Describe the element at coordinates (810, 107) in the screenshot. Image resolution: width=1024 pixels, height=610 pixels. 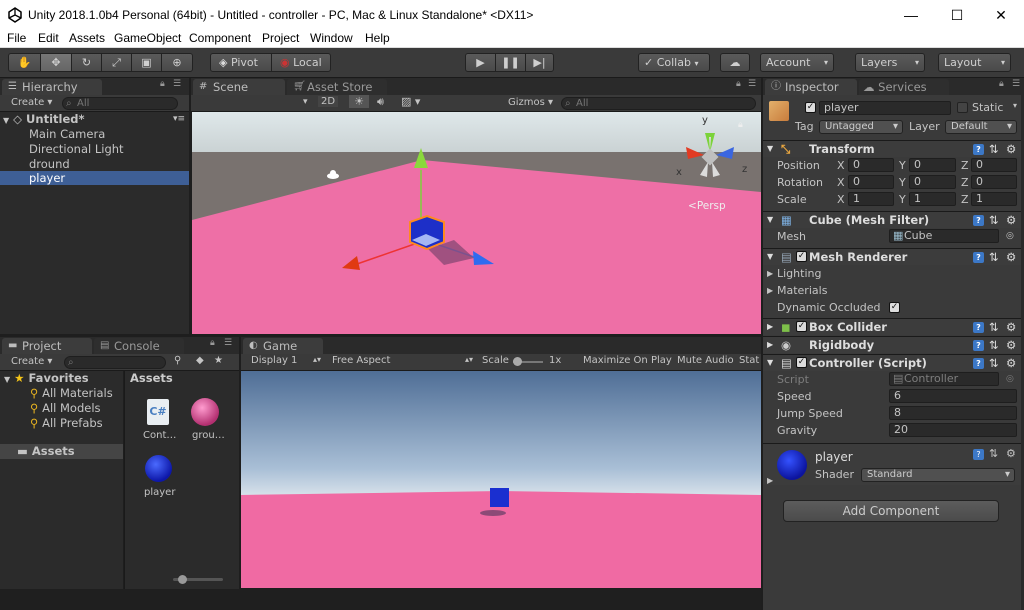
I see `active-checkbox: ✓` at that location.